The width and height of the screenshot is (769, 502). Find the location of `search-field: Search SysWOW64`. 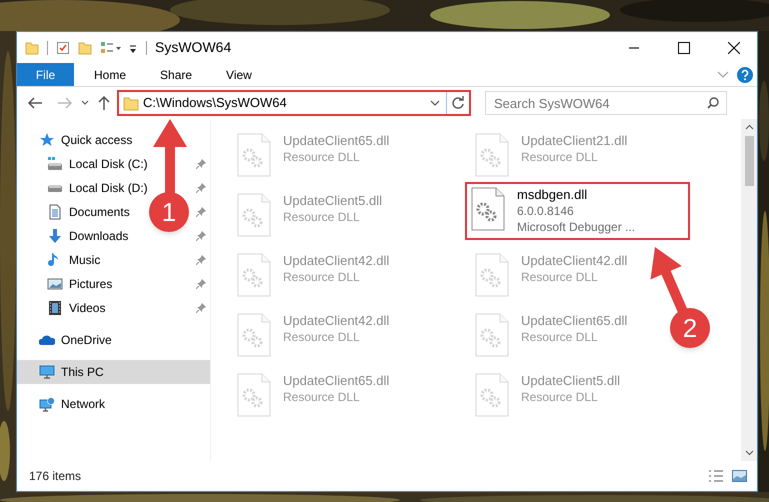

search-field: Search SysWOW64 is located at coordinates (606, 103).